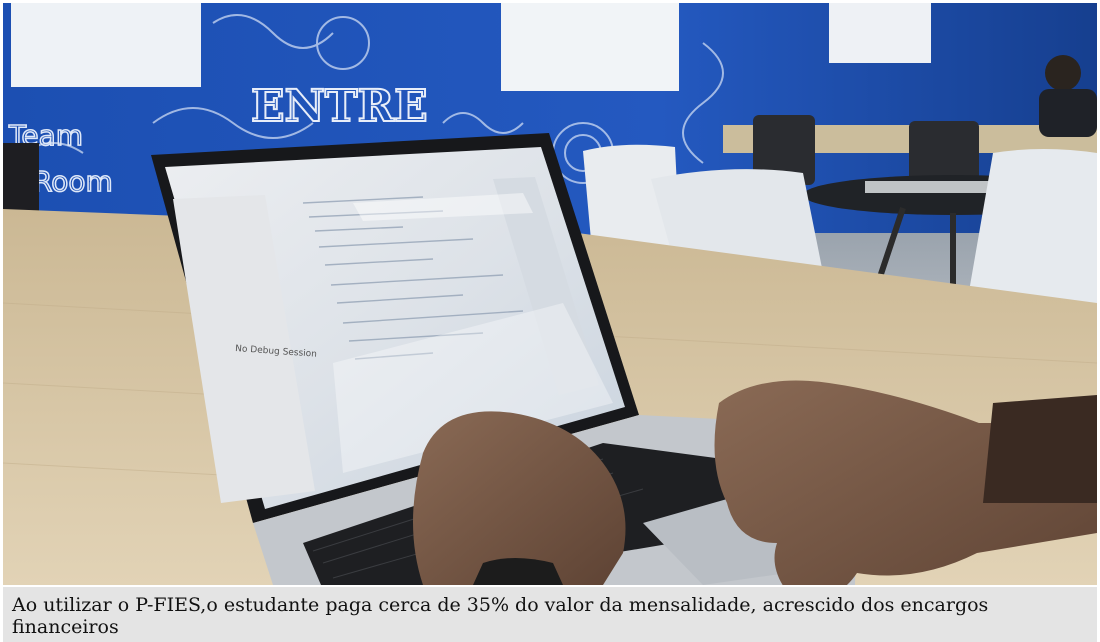 The image size is (1100, 642). Describe the element at coordinates (339, 106) in the screenshot. I see `wall-lettering: ENTRE` at that location.